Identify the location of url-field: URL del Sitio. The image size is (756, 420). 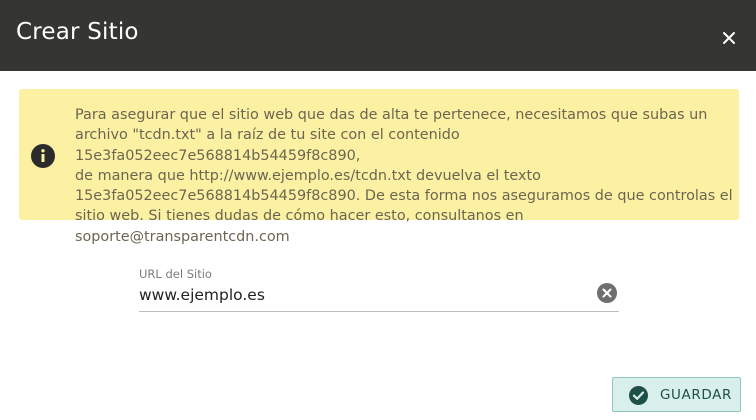
(379, 290).